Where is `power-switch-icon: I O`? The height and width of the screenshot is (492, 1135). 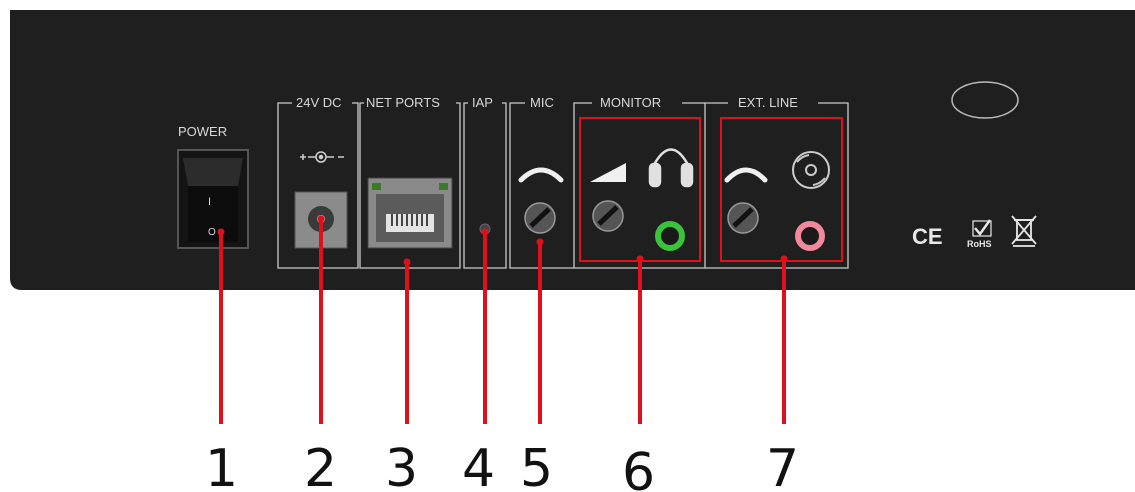
power-switch-icon: I O is located at coordinates (213, 199).